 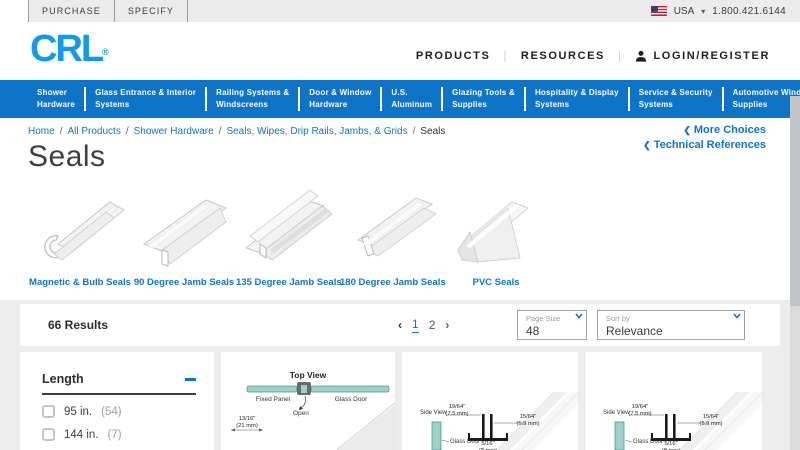 I want to click on country-selector: USA, so click(x=684, y=11).